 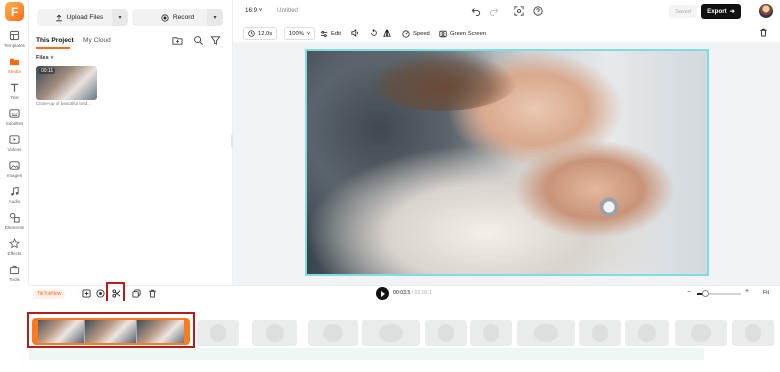 I want to click on trash-icon, so click(x=763, y=32).